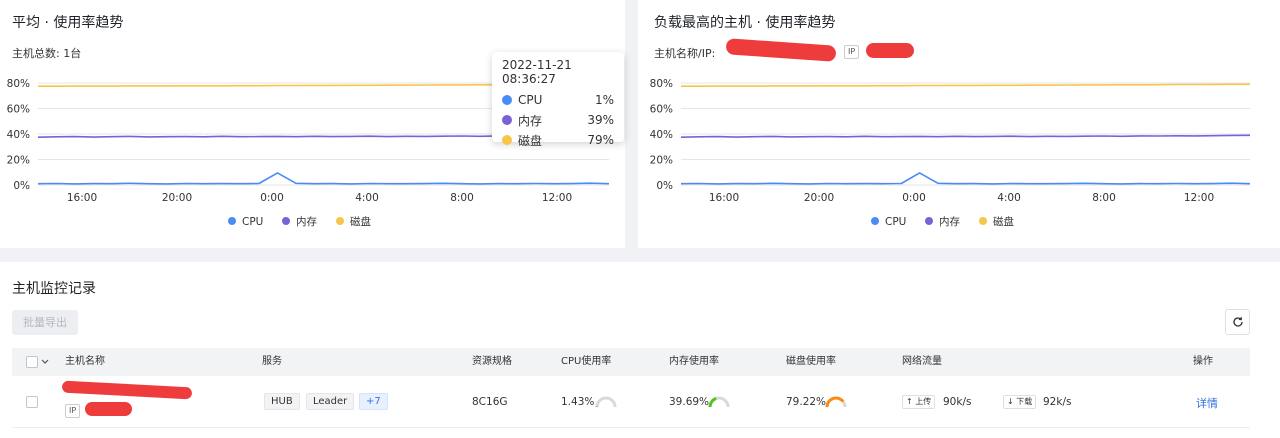 This screenshot has height=438, width=1280. What do you see at coordinates (373, 401) in the screenshot?
I see `more-services-tag: +7` at bounding box center [373, 401].